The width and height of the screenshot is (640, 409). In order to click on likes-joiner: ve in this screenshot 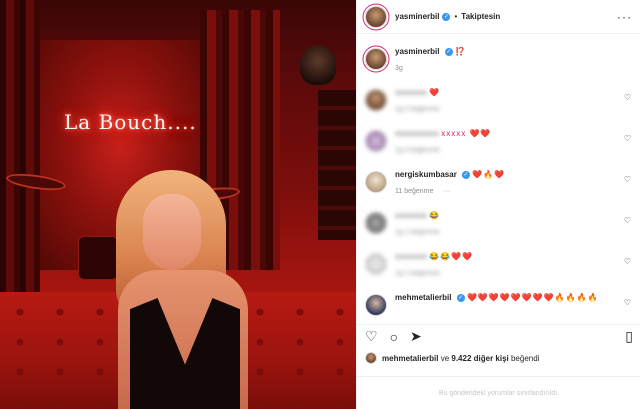, I will do `click(445, 358)`.